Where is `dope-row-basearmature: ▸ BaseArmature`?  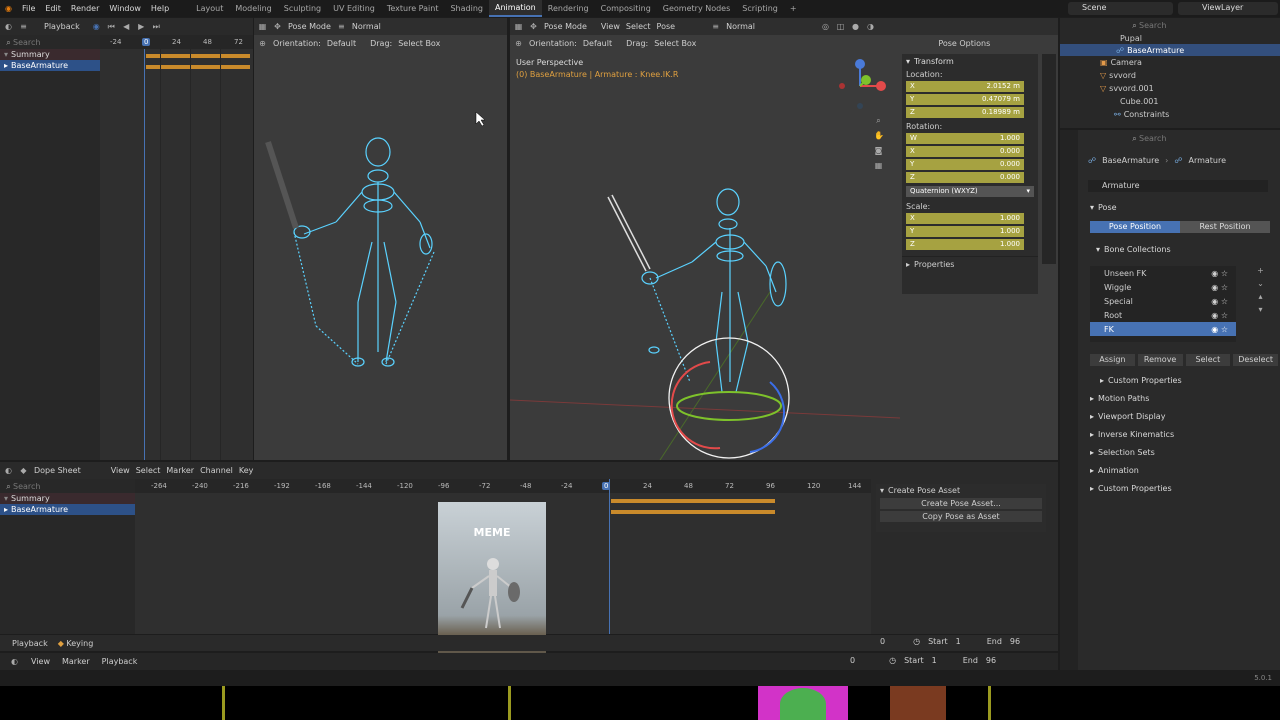 dope-row-basearmature: ▸ BaseArmature is located at coordinates (67, 509).